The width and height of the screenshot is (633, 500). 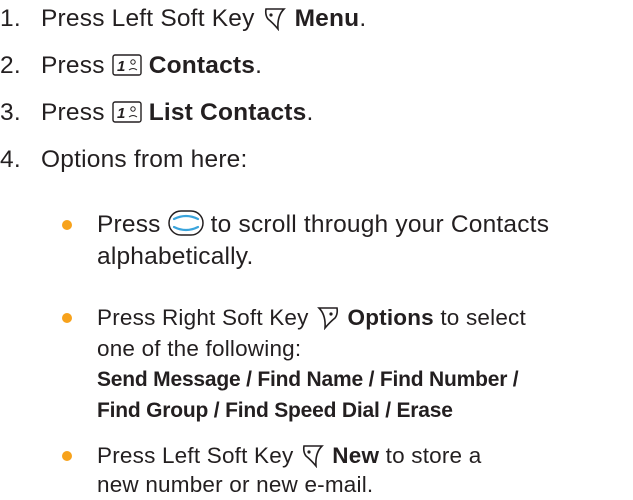 What do you see at coordinates (10, 18) in the screenshot?
I see `step-number: 1.` at bounding box center [10, 18].